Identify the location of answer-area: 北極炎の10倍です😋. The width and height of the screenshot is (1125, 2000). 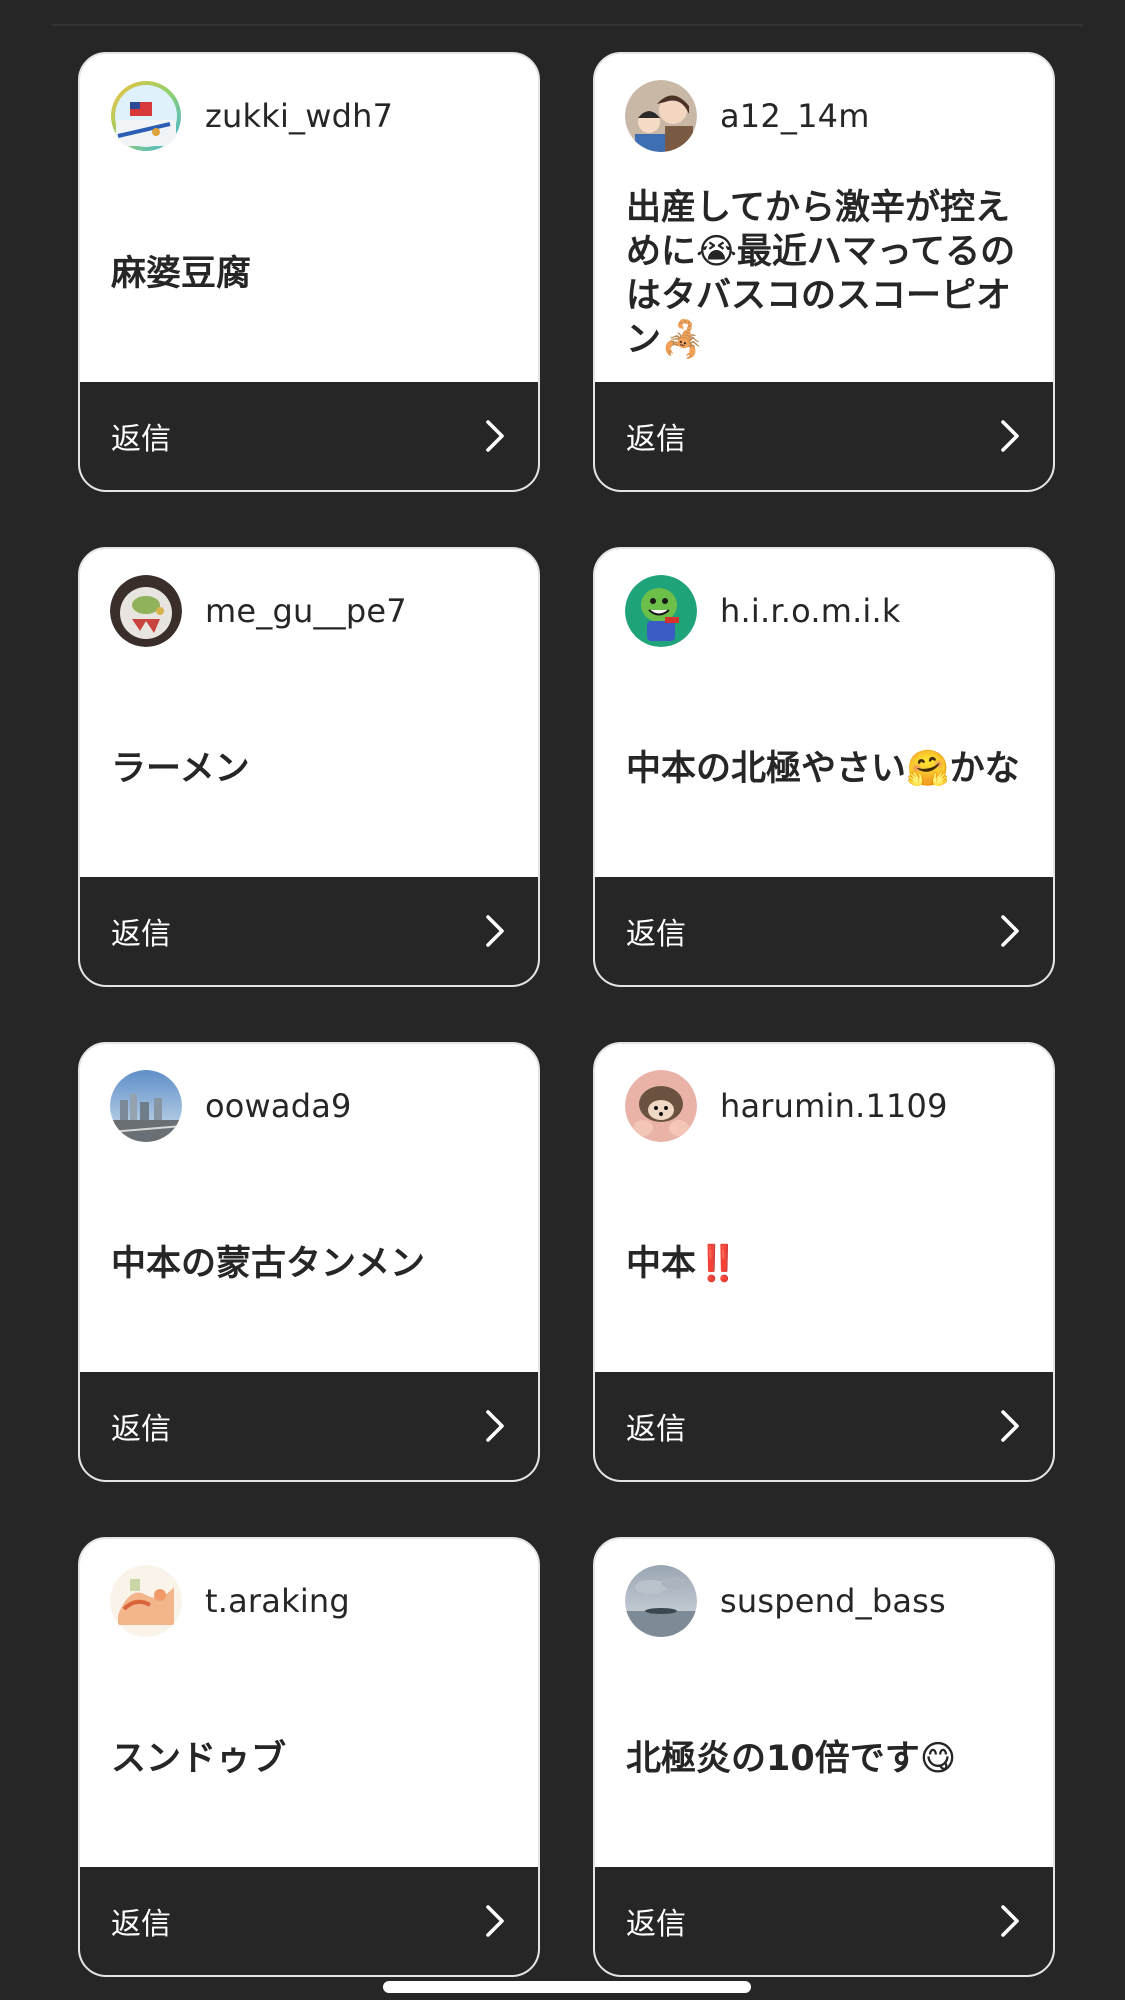
(826, 1759).